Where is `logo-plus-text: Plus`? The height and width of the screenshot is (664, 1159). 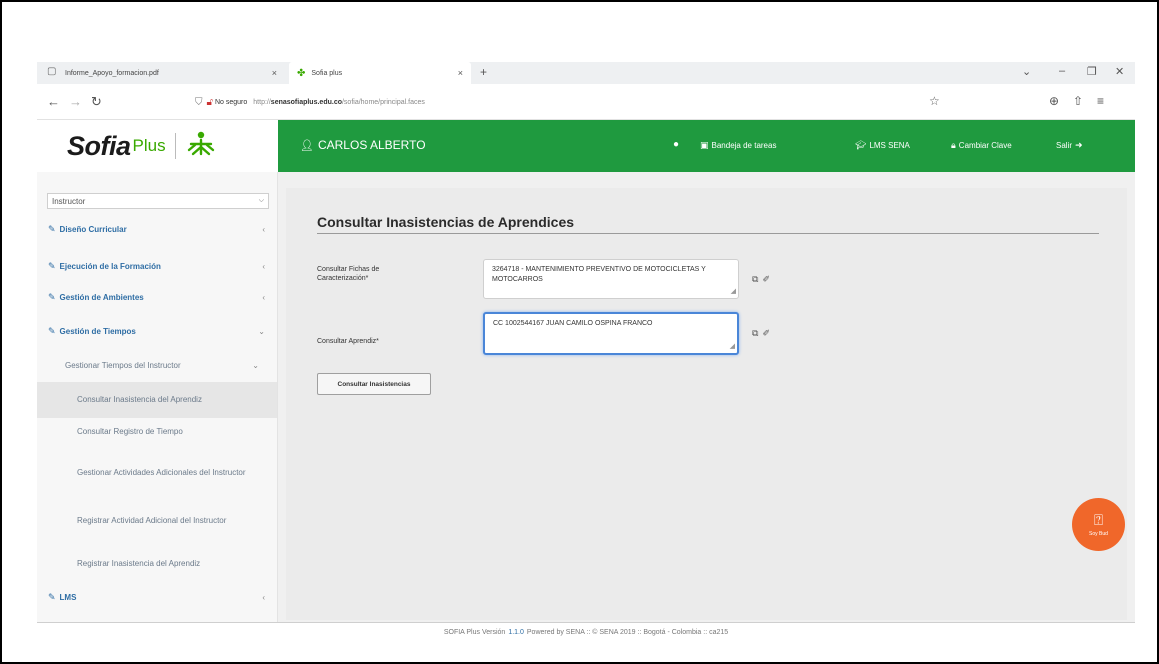 logo-plus-text: Plus is located at coordinates (149, 145).